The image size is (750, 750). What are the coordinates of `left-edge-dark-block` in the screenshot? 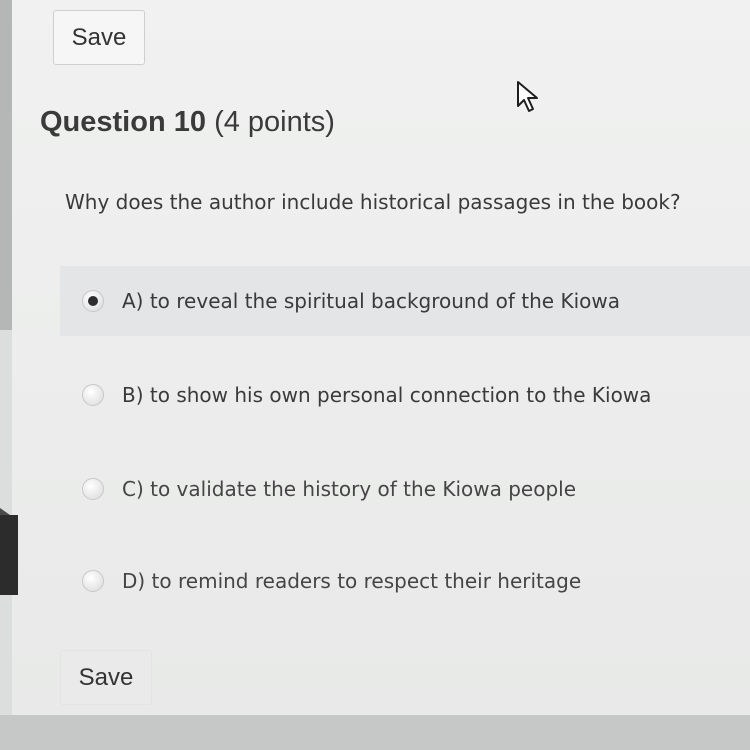 It's located at (9, 555).